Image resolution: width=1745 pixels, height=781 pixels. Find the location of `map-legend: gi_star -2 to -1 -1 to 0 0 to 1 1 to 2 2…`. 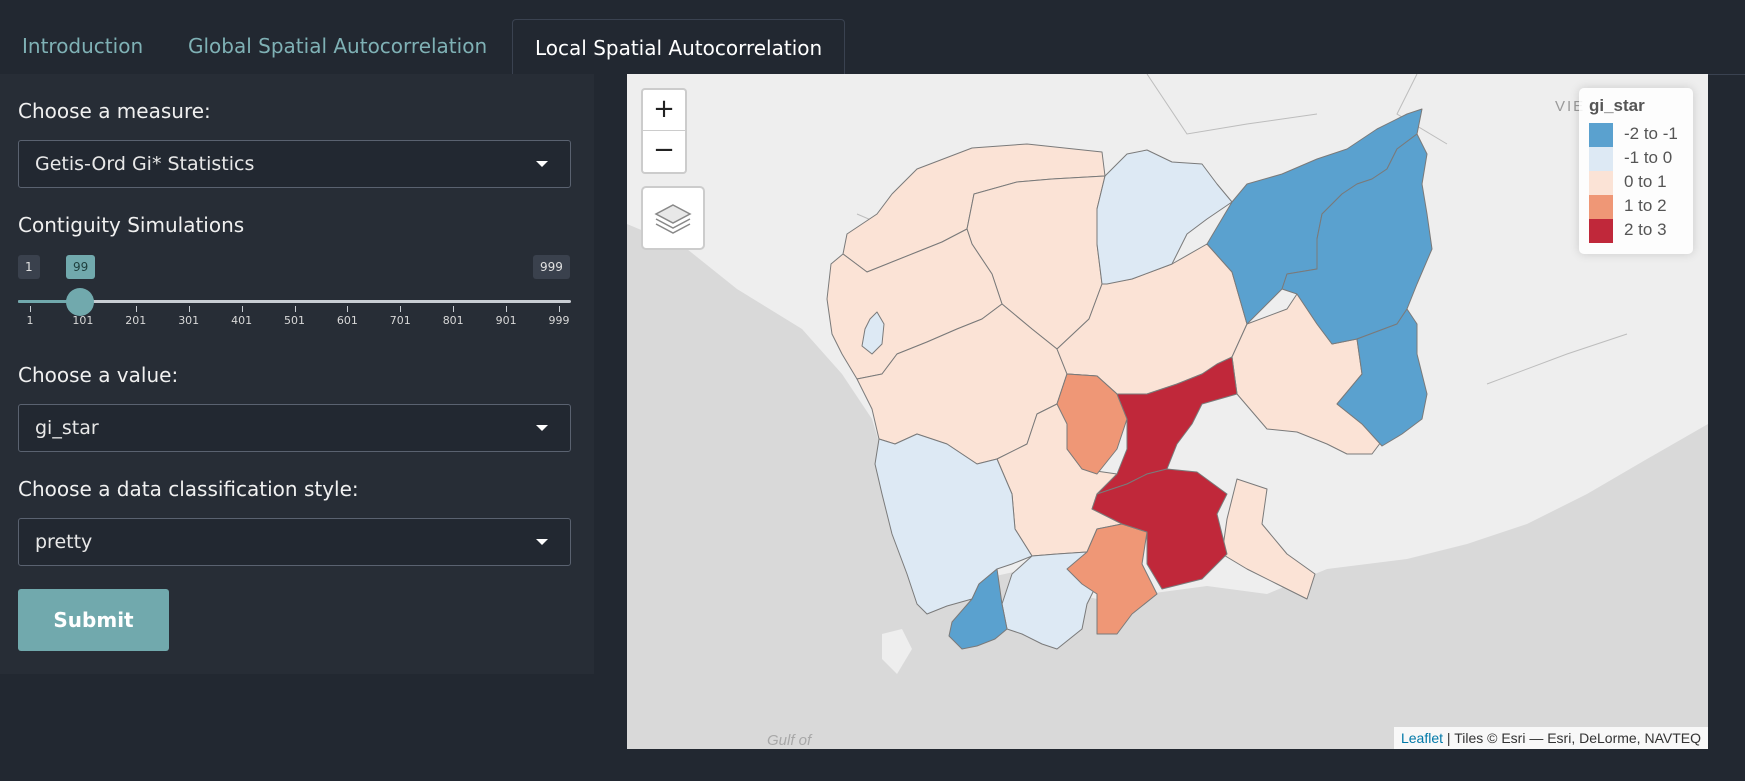

map-legend: gi_star -2 to -1 -1 to 0 0 to 1 1 to 2 2… is located at coordinates (1636, 171).